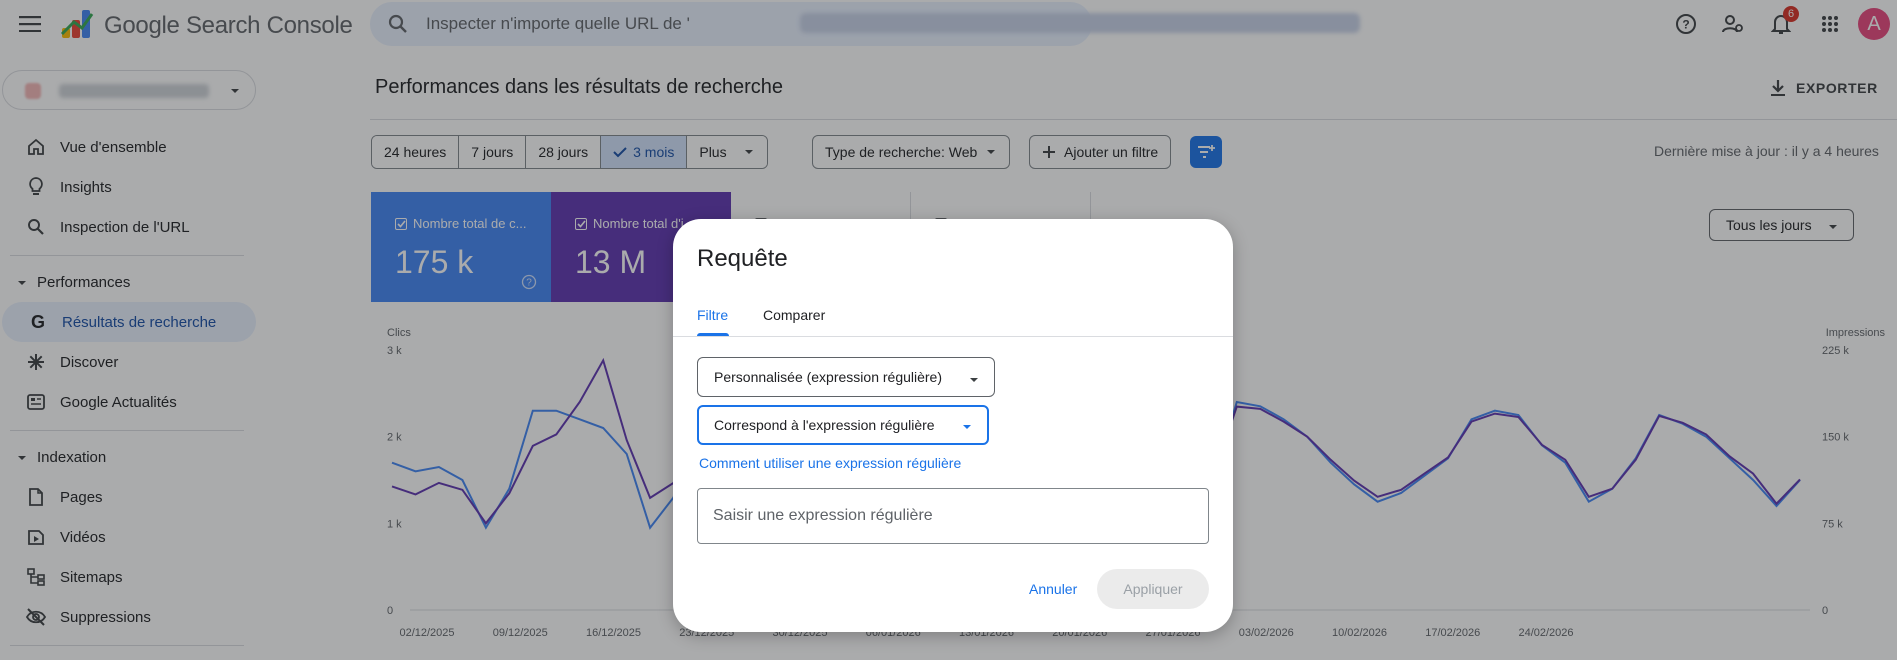  I want to click on tab-divider, so click(953, 336).